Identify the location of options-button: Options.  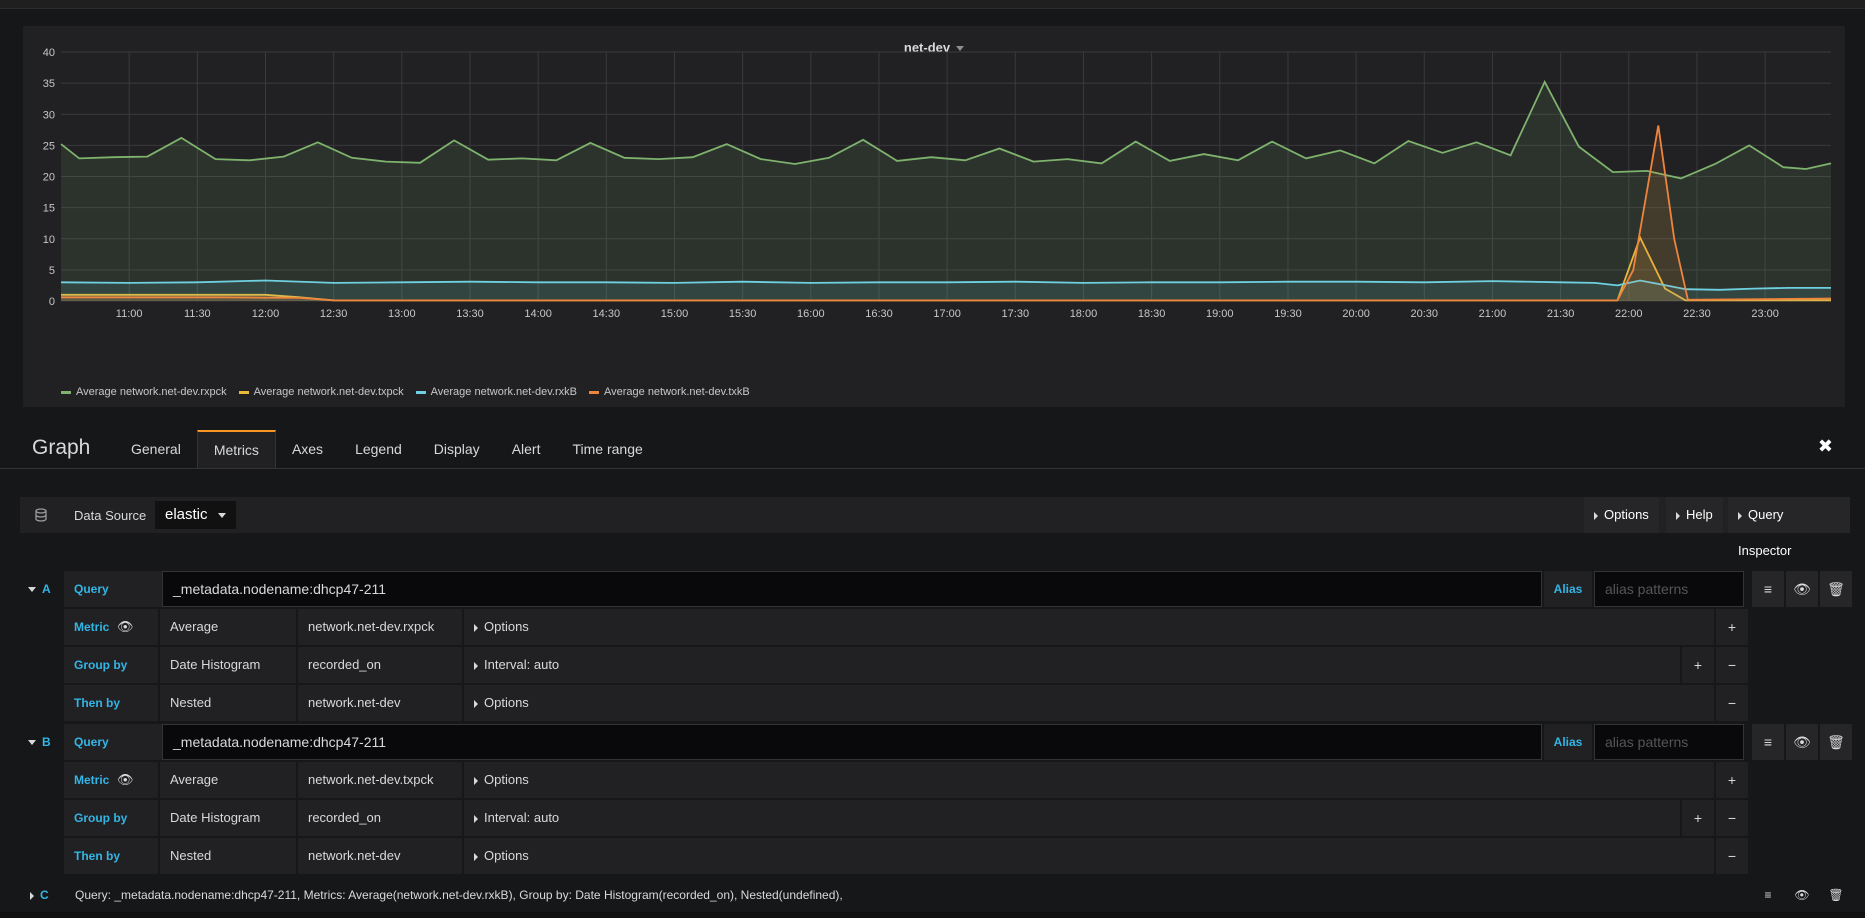
(1621, 515).